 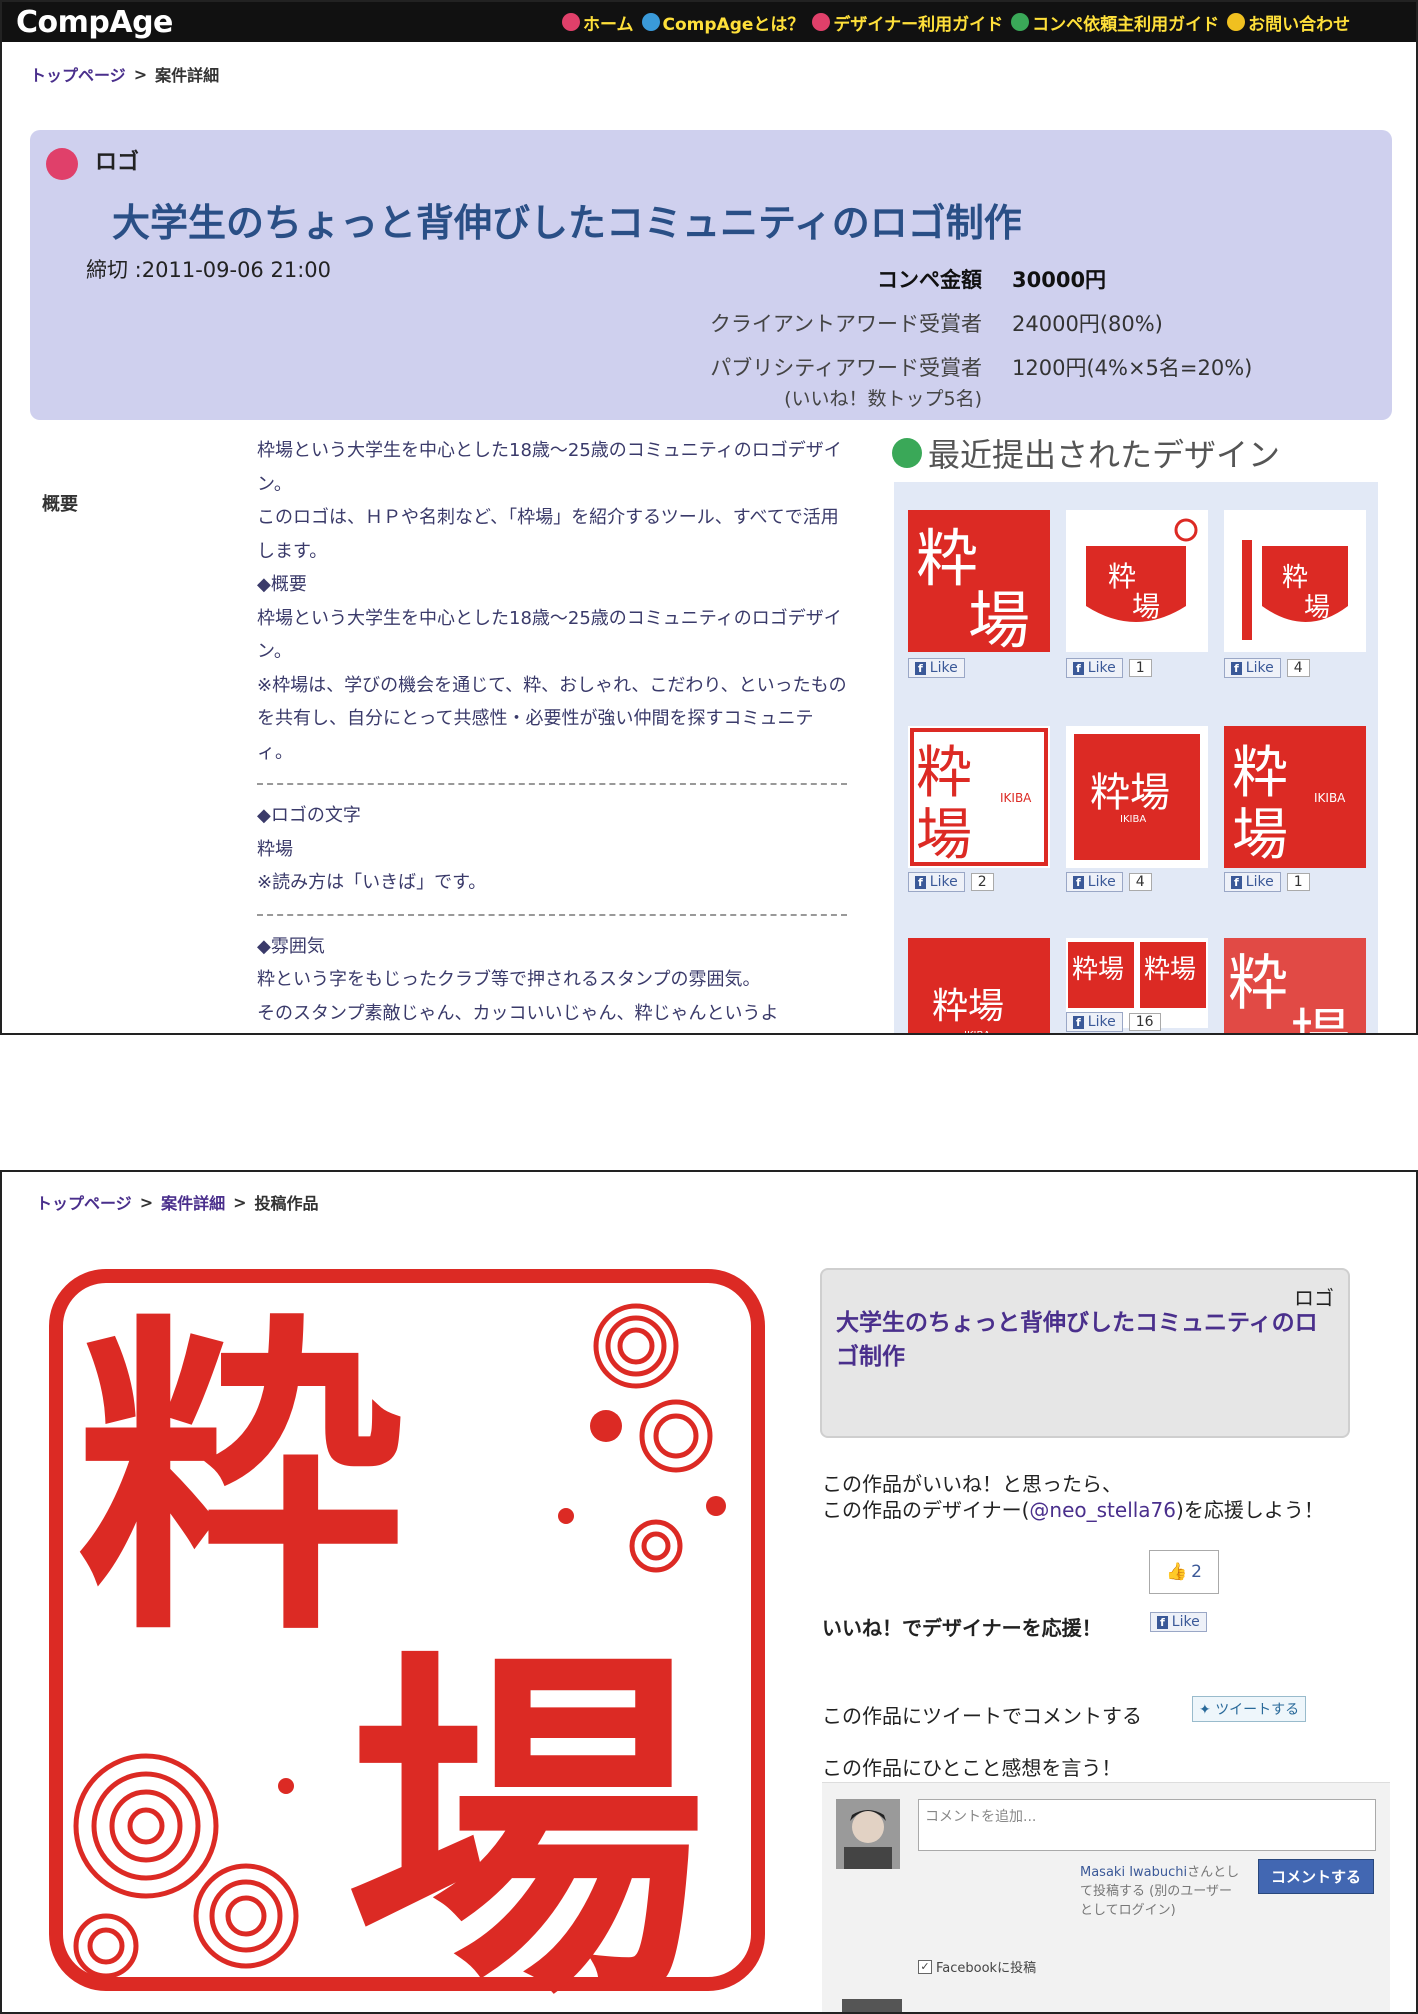 What do you see at coordinates (972, 1484) in the screenshot?
I see `cheer-text: この作品がいいね！と思ったら、` at bounding box center [972, 1484].